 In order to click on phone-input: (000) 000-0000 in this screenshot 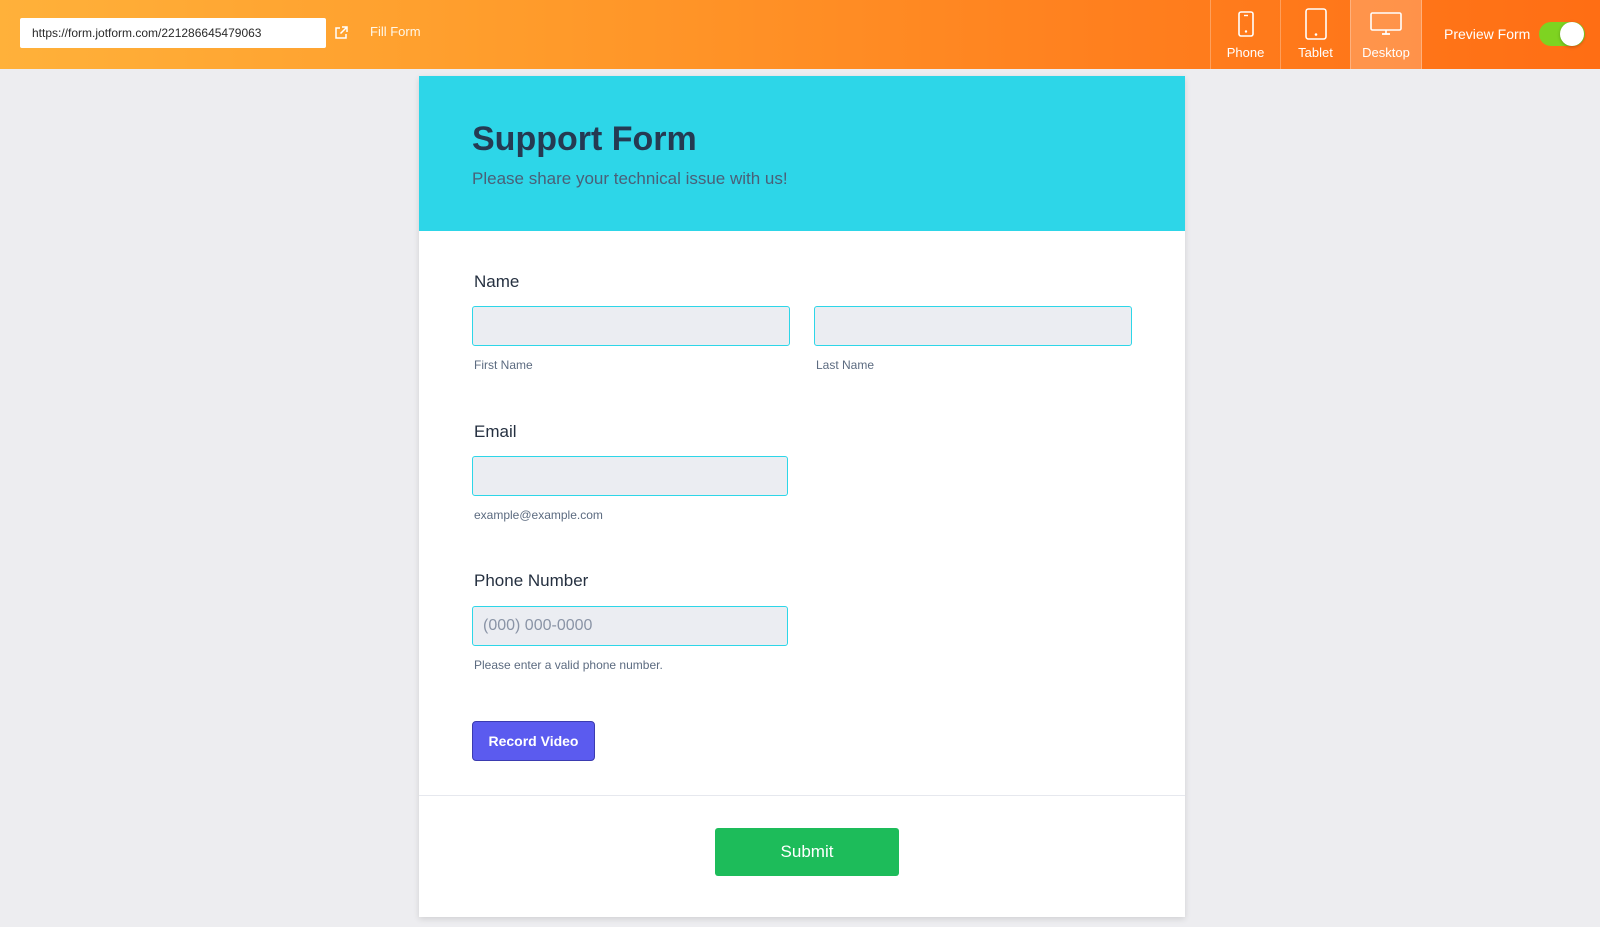, I will do `click(630, 626)`.